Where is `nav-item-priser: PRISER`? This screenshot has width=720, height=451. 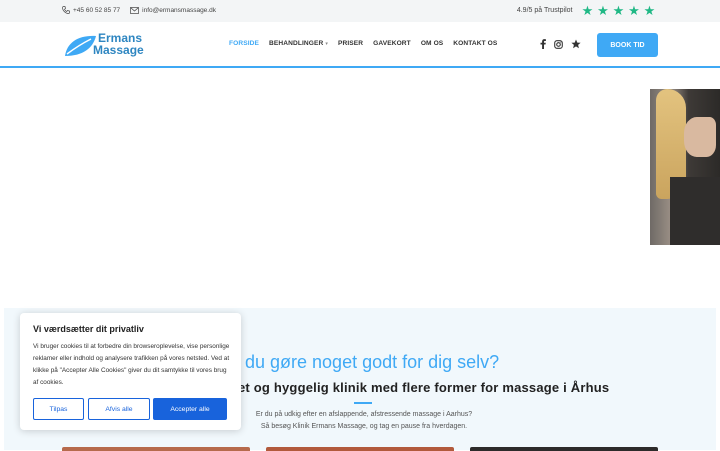
nav-item-priser: PRISER is located at coordinates (350, 43).